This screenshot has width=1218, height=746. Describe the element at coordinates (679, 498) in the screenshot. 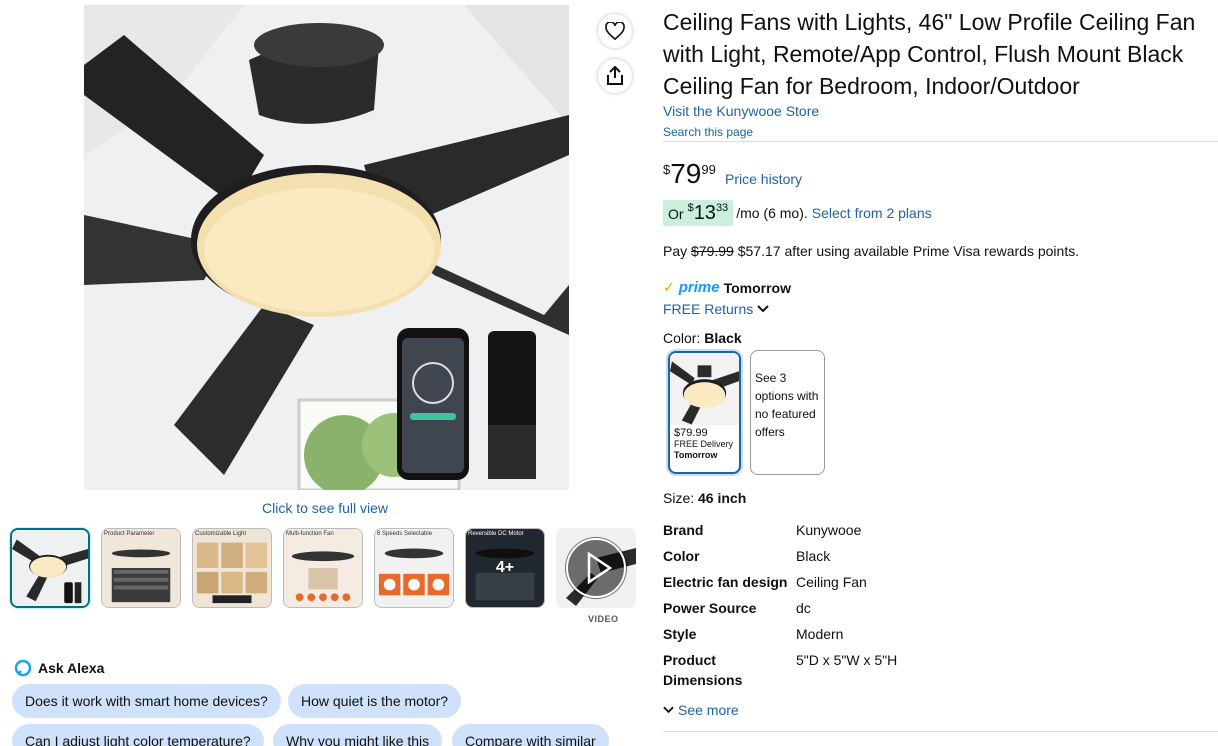

I see `size-label-text: Size:` at that location.